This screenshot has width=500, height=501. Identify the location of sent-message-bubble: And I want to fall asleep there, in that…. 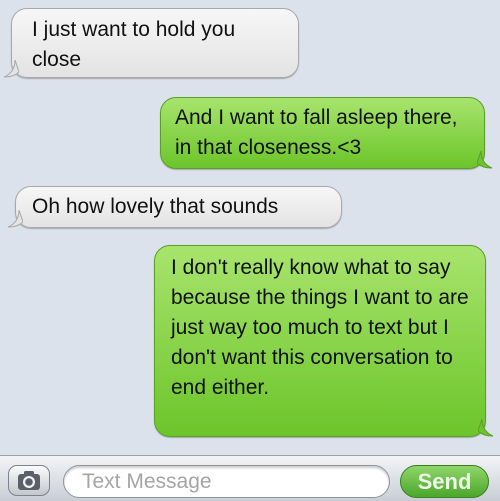
(326, 133).